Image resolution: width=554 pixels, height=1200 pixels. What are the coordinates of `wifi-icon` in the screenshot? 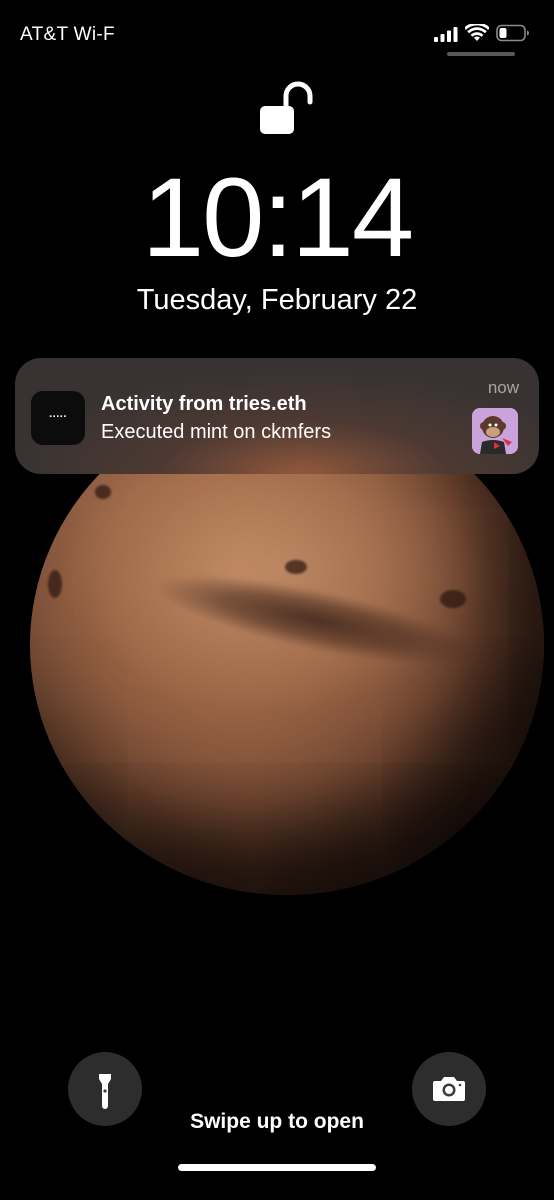 It's located at (477, 32).